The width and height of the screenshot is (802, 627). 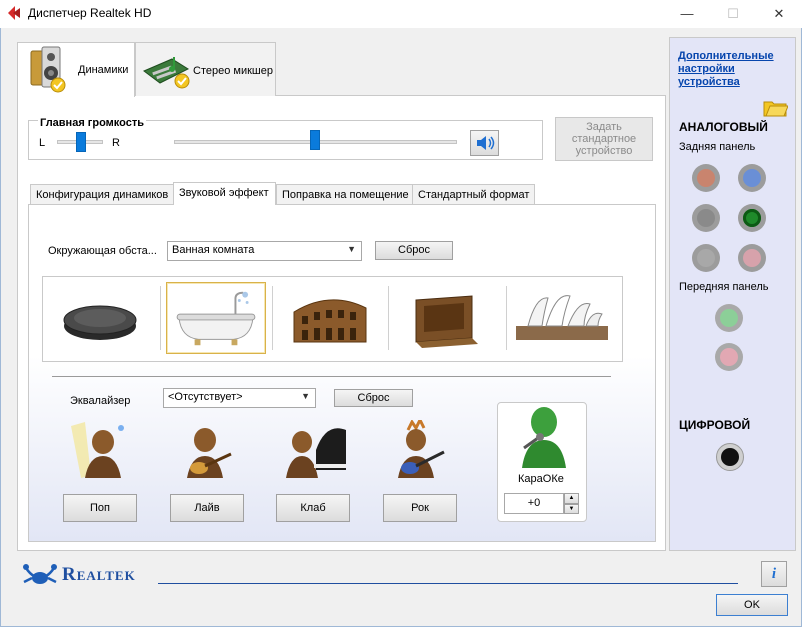 I want to click on balance-right-label: R, so click(x=116, y=143).